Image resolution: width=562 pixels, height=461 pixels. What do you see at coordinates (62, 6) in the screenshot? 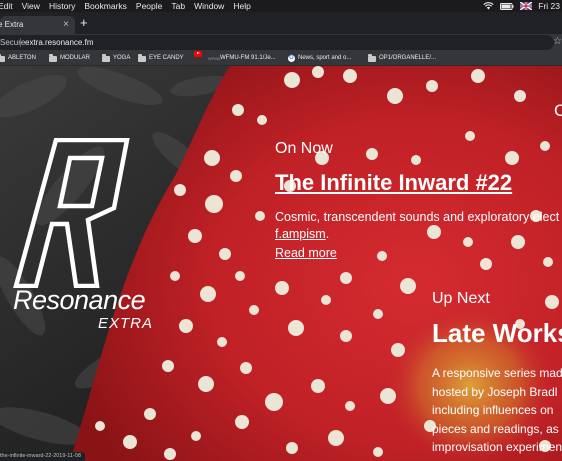
I see `menu-history: History` at bounding box center [62, 6].